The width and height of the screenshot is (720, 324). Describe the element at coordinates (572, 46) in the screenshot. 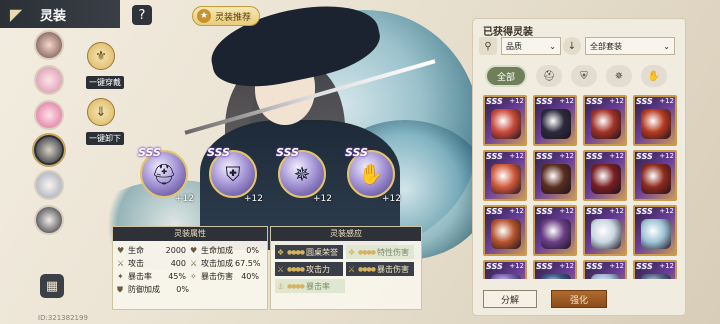

I see `sort-order-icon: ↓` at that location.